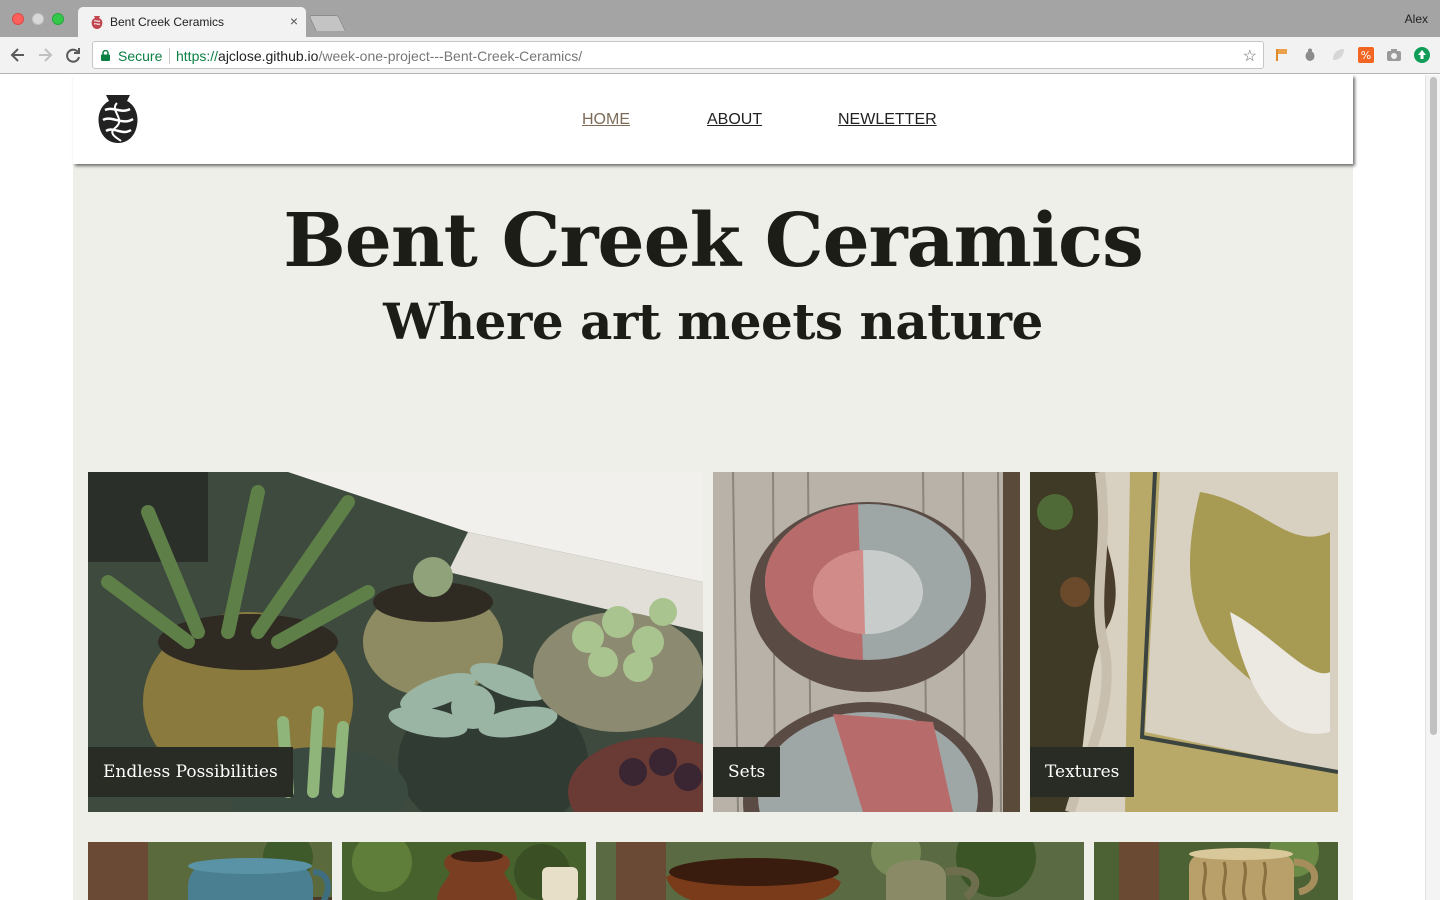  I want to click on minimize-window-button, so click(38, 19).